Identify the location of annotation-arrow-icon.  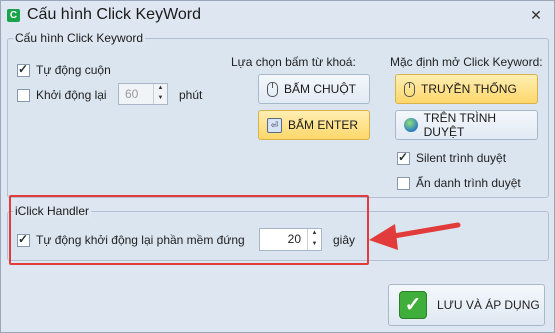
(415, 236).